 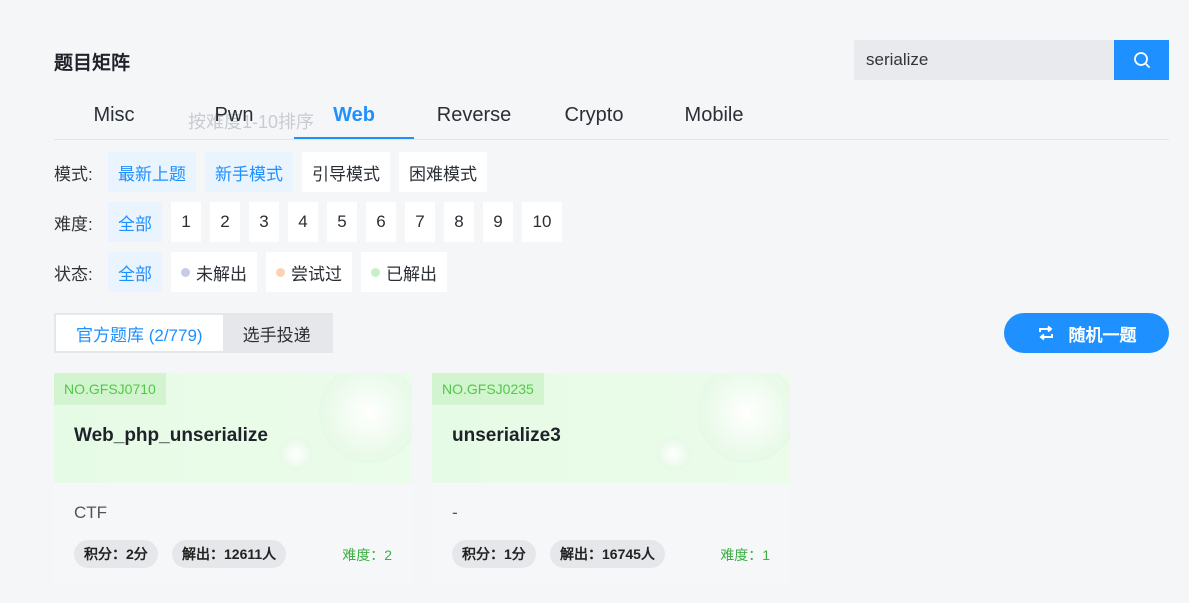 I want to click on tab-misc: Misc, so click(x=114, y=121).